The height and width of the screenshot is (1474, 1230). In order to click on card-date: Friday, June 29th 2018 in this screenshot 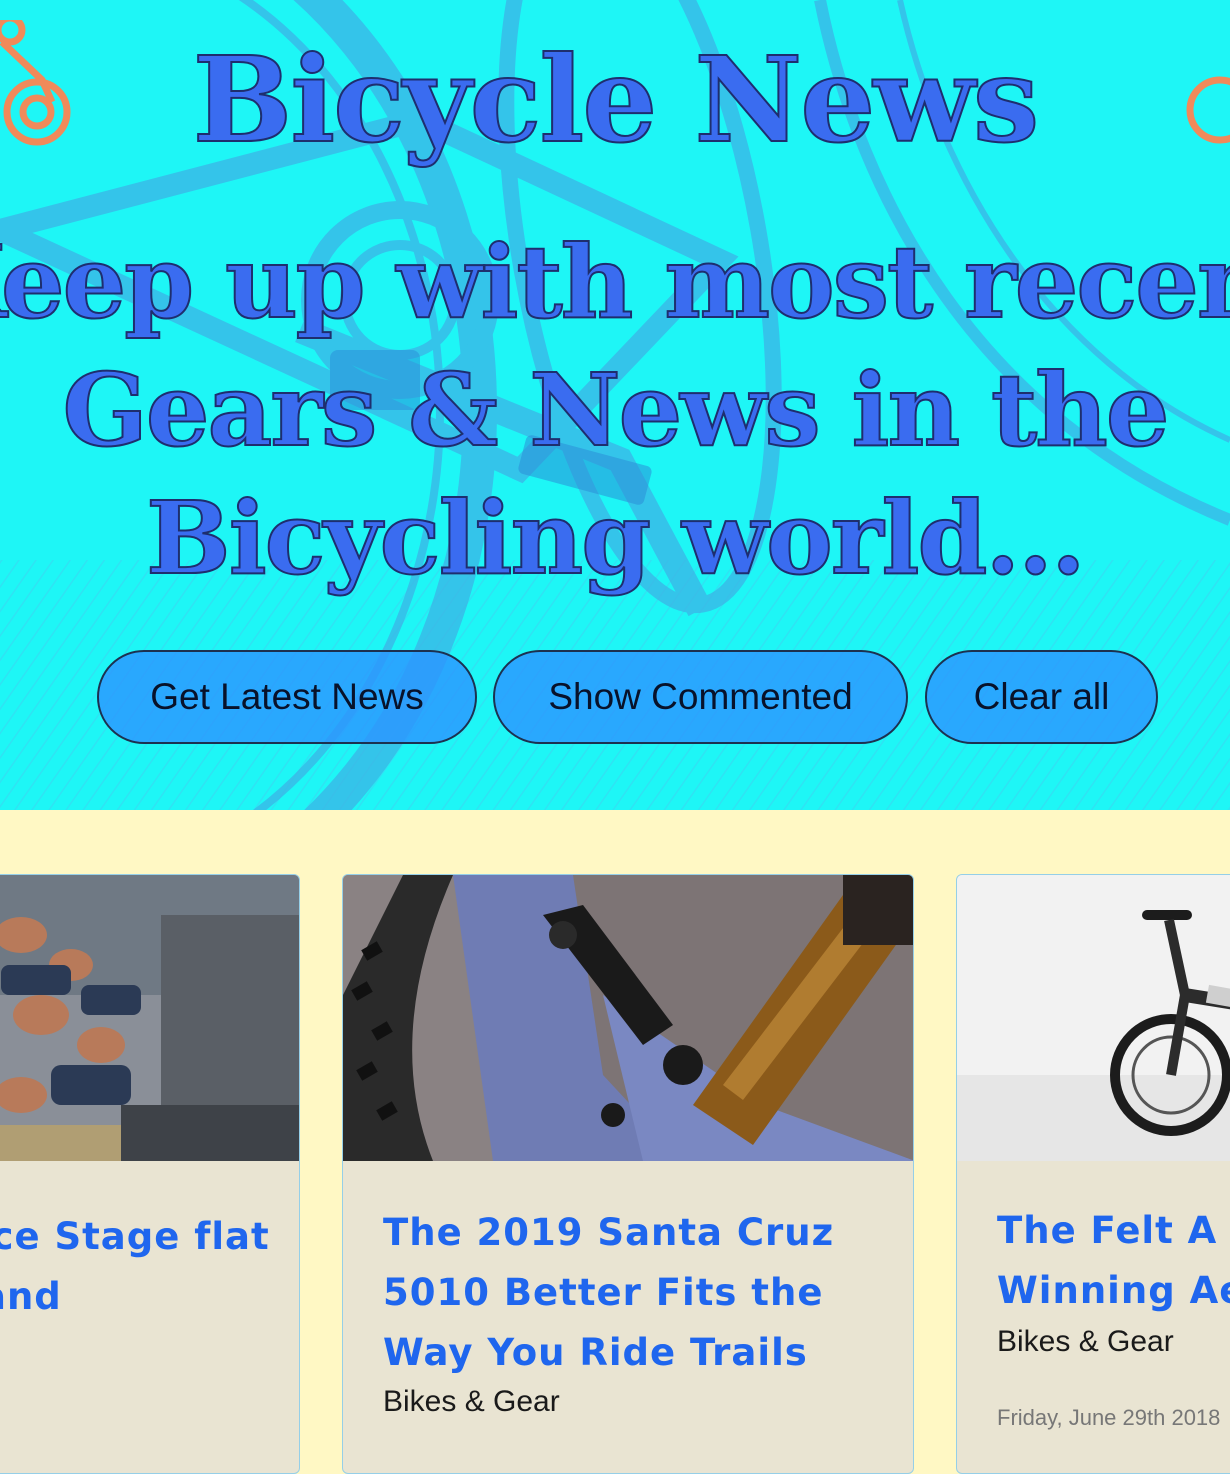, I will do `click(1109, 1417)`.